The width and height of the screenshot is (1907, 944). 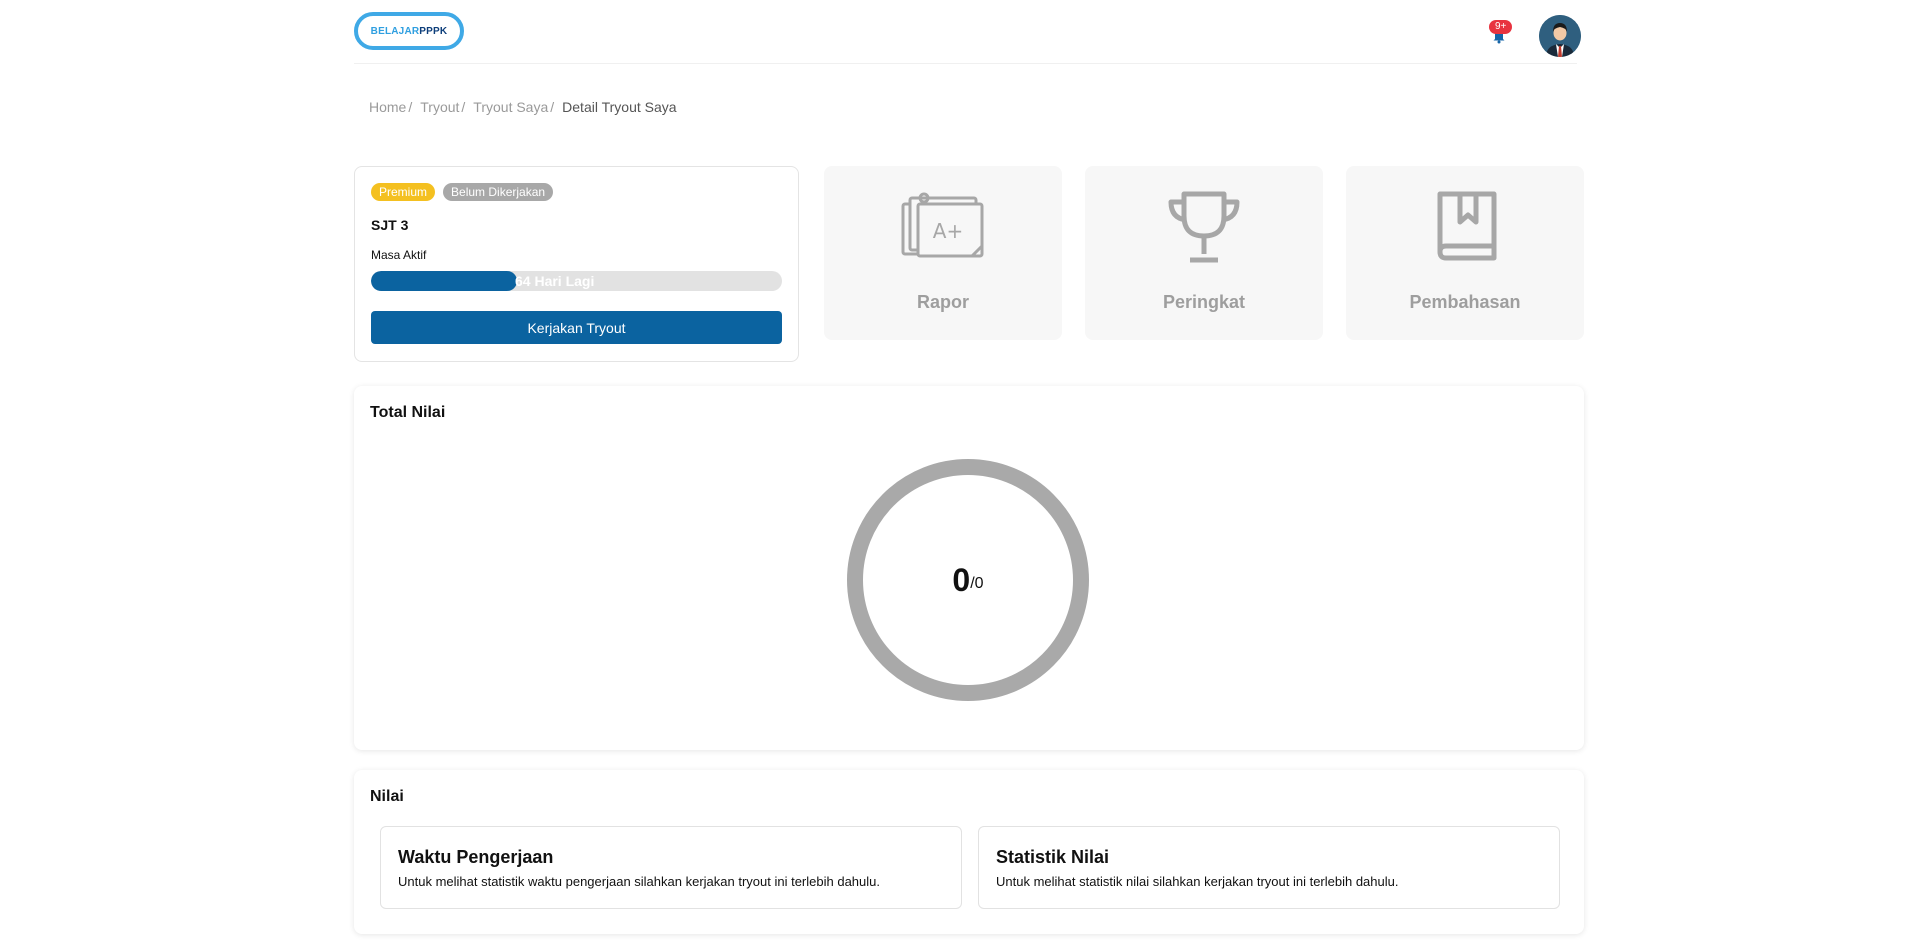 What do you see at coordinates (403, 192) in the screenshot?
I see `premium-badge: Premium` at bounding box center [403, 192].